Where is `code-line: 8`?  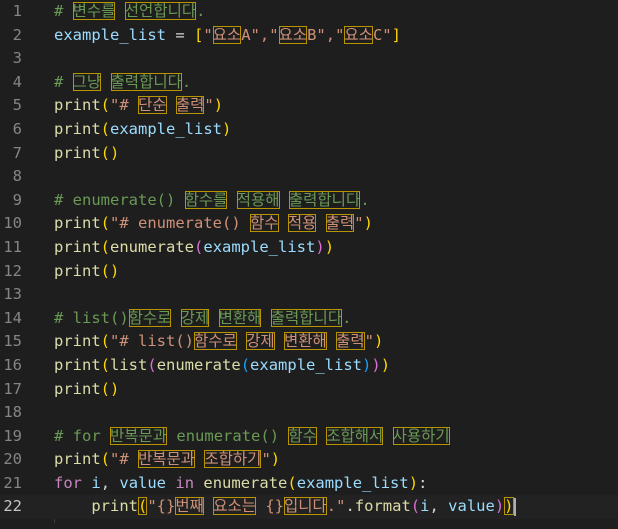 code-line: 8 is located at coordinates (309, 177).